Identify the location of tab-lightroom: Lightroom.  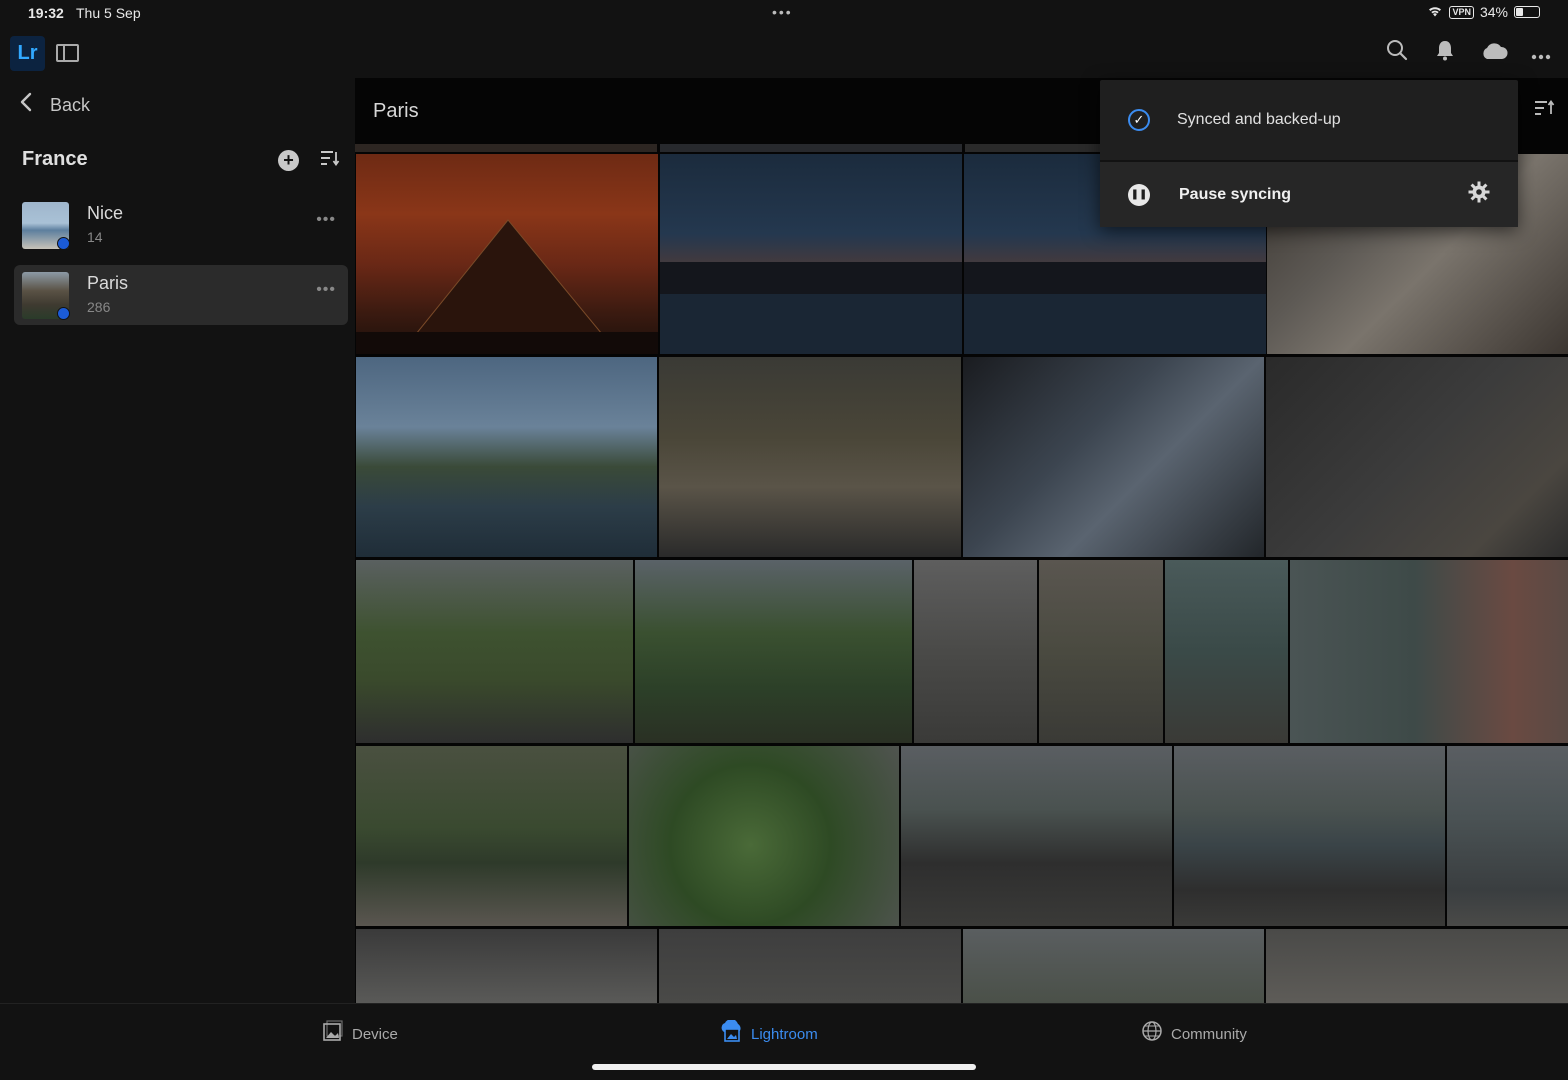
(768, 1033).